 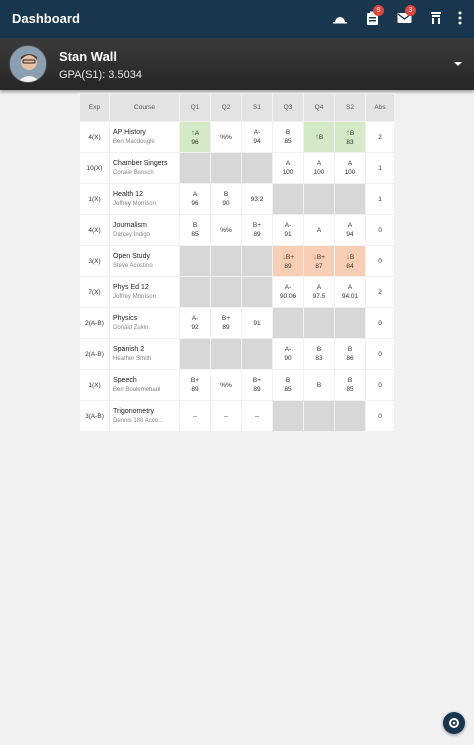 What do you see at coordinates (226, 199) in the screenshot?
I see `cell-q2: B 90` at bounding box center [226, 199].